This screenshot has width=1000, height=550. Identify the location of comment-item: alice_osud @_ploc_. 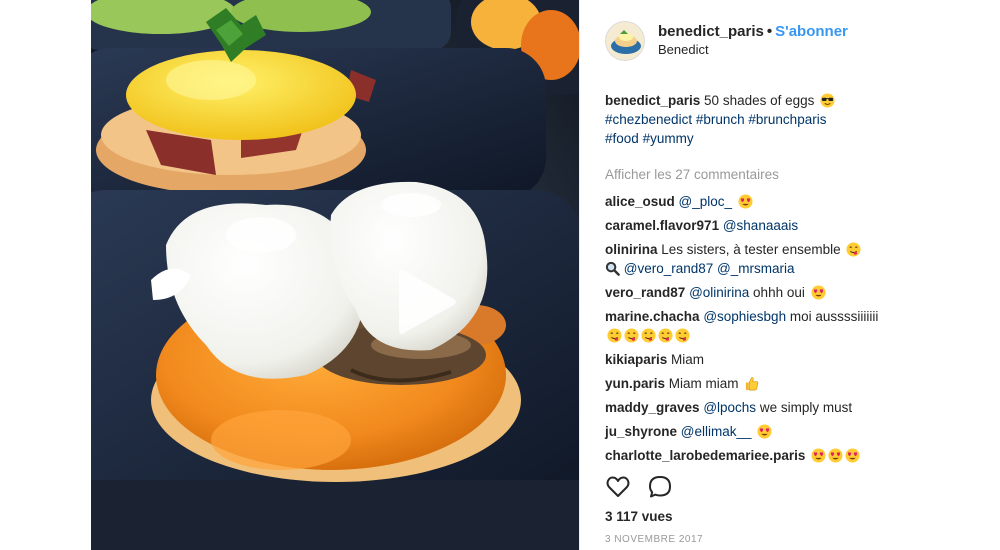
(747, 201).